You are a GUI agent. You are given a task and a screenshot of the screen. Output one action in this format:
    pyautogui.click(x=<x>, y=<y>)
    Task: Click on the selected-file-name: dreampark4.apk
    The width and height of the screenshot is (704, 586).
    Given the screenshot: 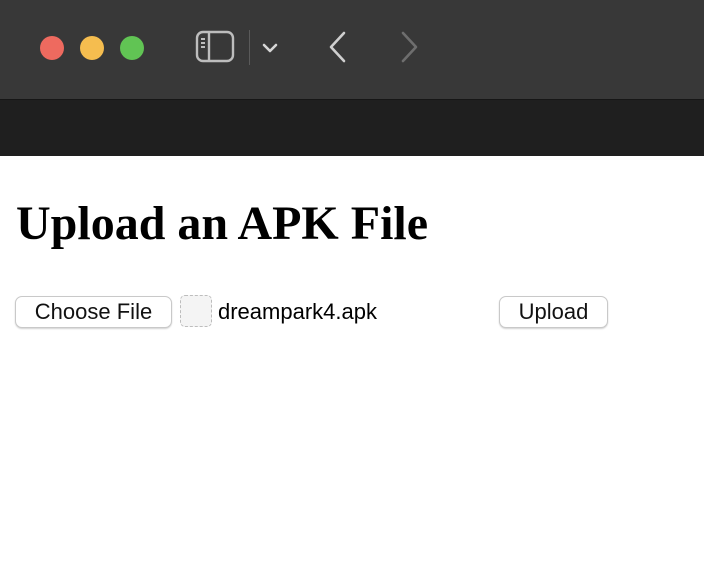 What is the action you would take?
    pyautogui.click(x=297, y=311)
    